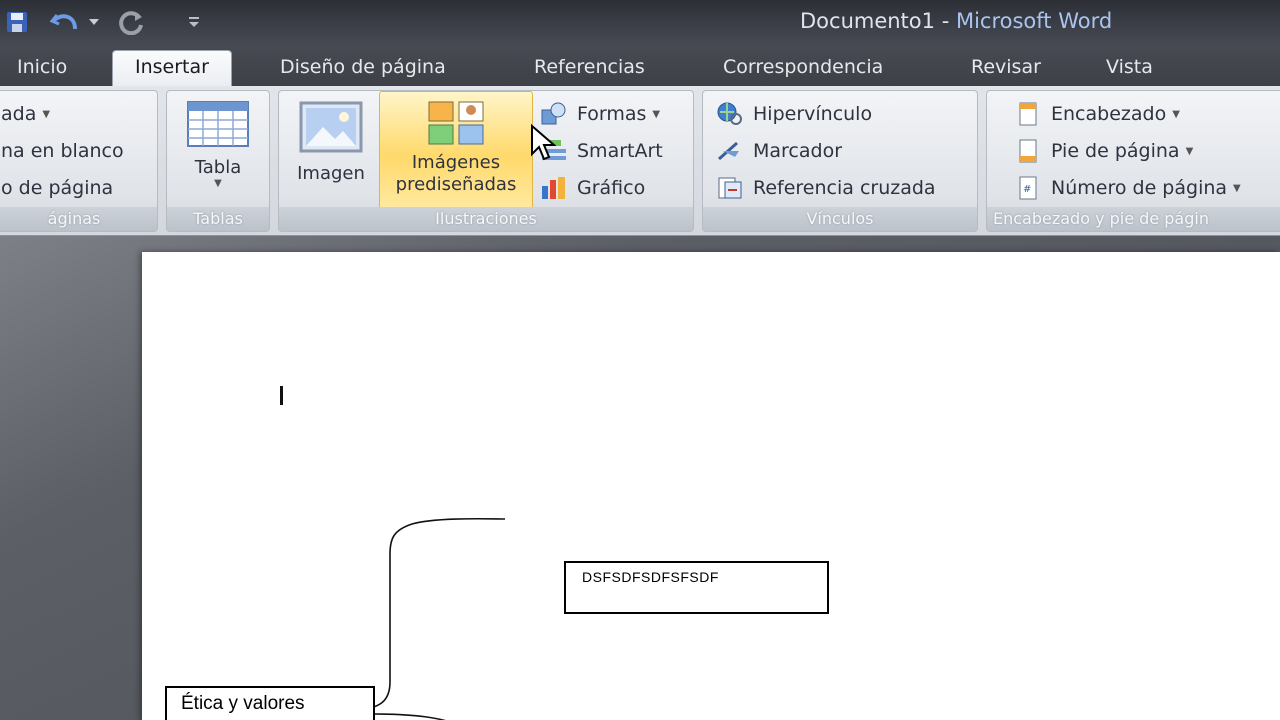 The image size is (1280, 720). Describe the element at coordinates (218, 183) in the screenshot. I see `tabla-dropdown-icon: ▼` at that location.